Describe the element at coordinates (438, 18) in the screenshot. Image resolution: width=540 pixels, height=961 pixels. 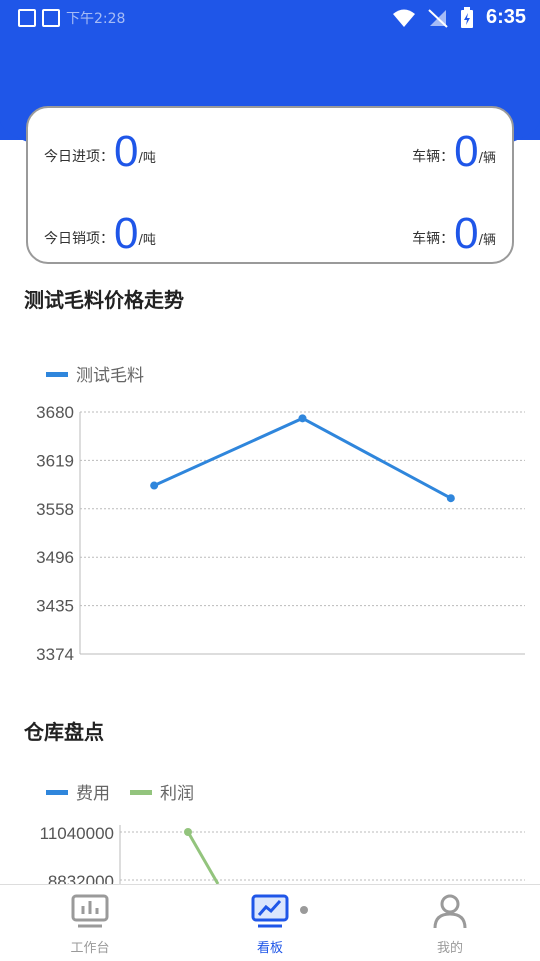
I see `signal-icon` at that location.